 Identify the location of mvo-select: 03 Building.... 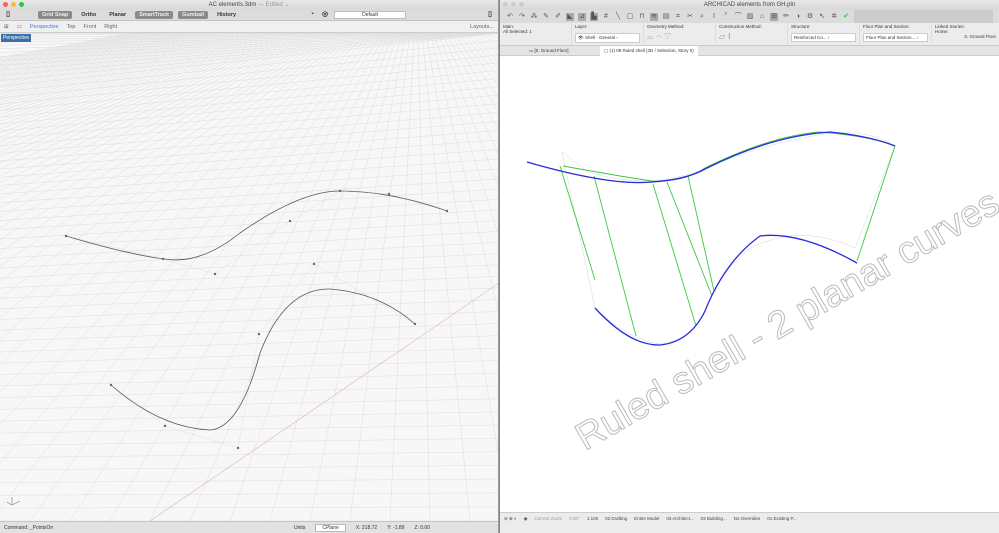
(714, 518).